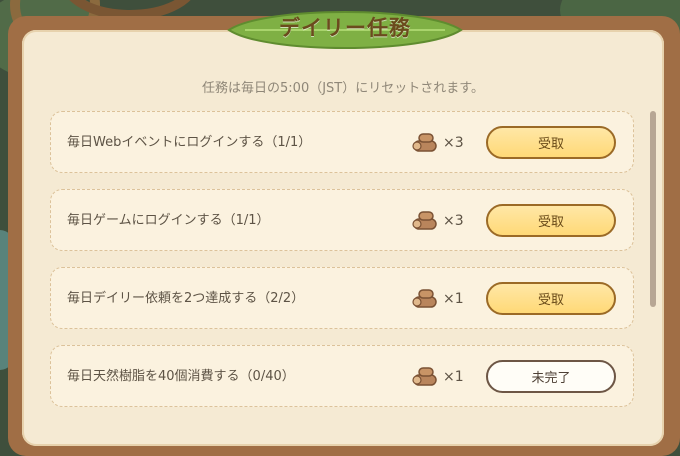  I want to click on task-label: 毎日Webイベントにログインする（1/1）, so click(189, 142).